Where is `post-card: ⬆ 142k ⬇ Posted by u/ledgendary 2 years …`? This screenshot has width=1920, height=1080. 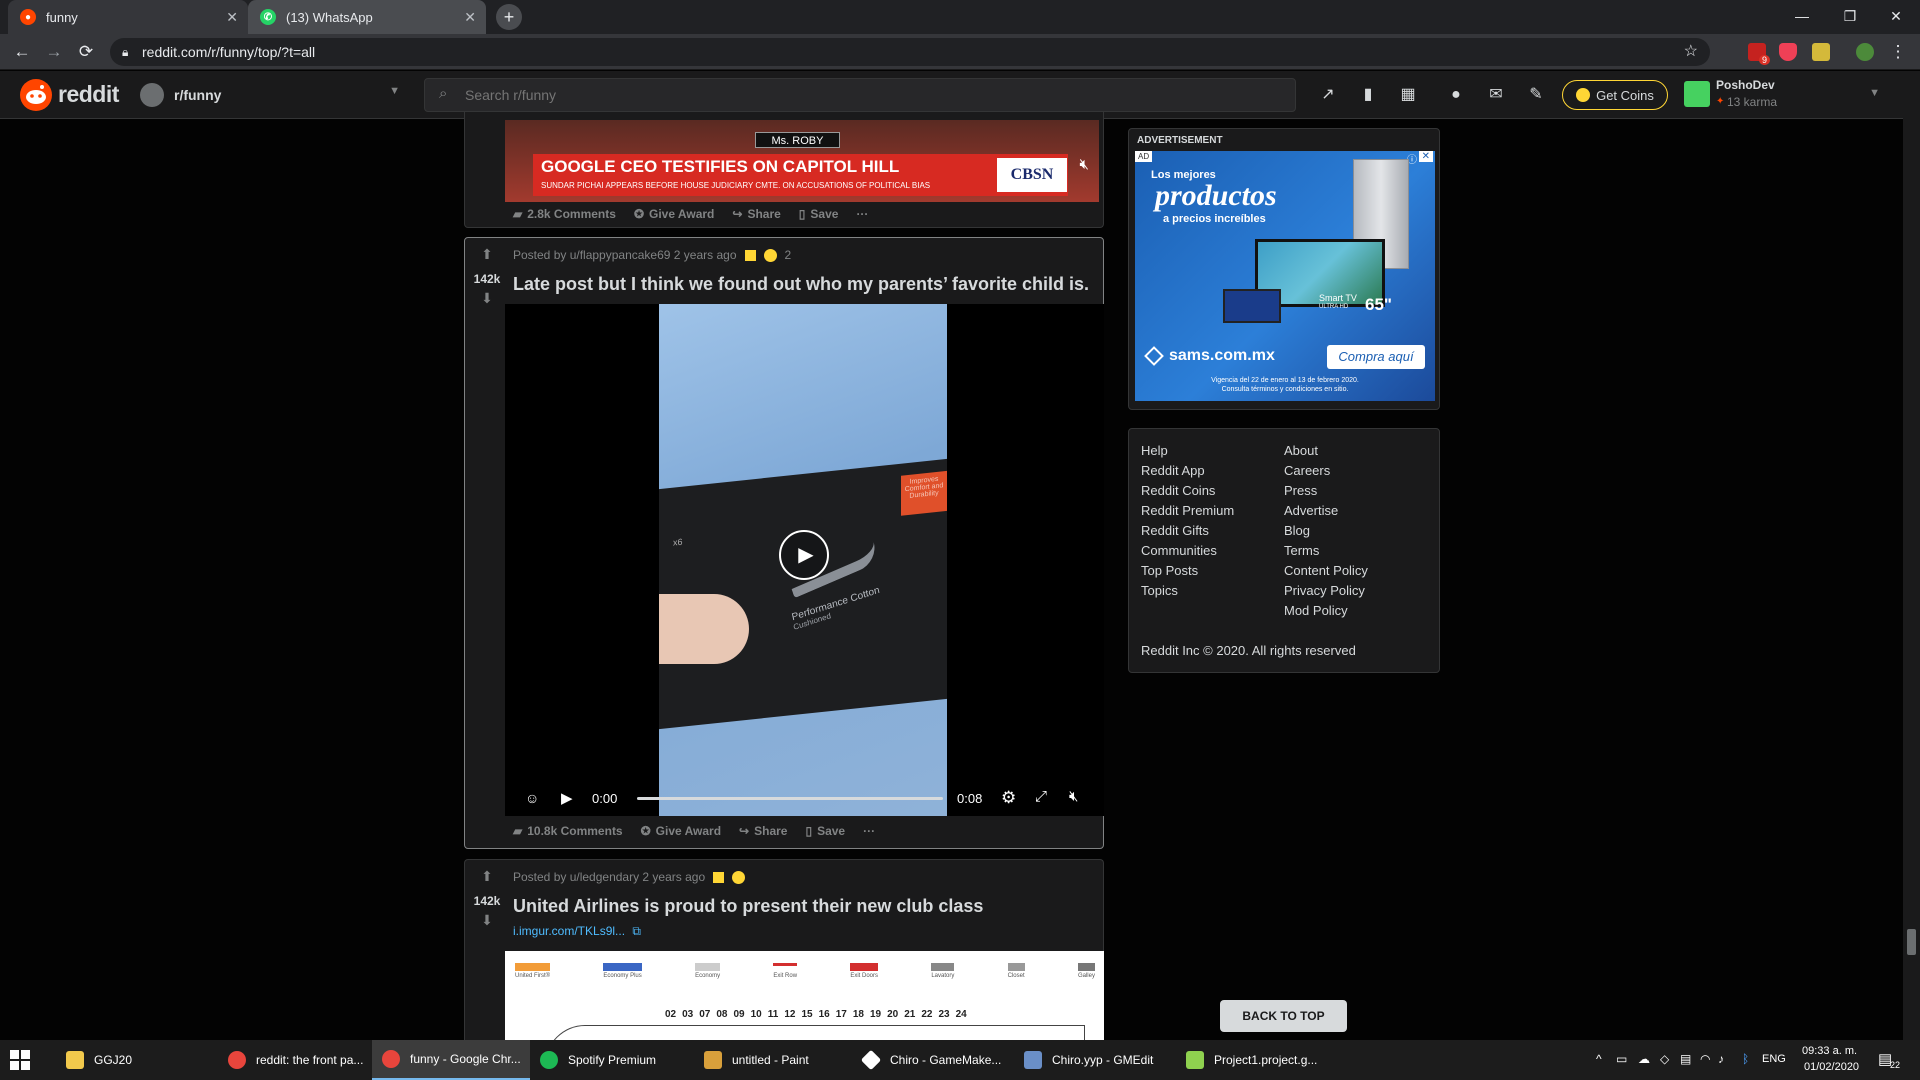
post-card: ⬆ 142k ⬇ Posted by u/ledgendary 2 years … is located at coordinates (784, 950).